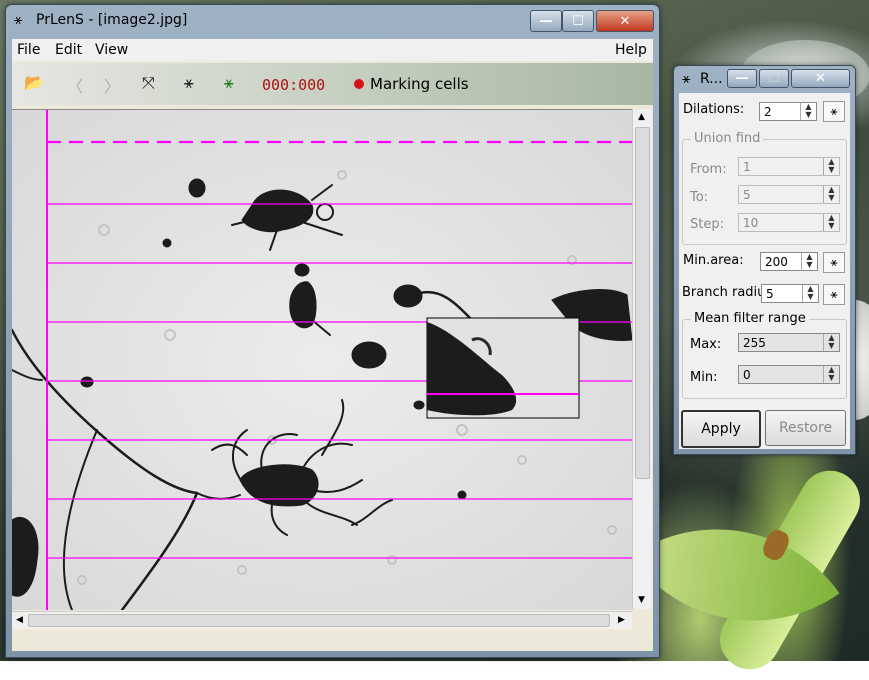 The height and width of the screenshot is (680, 869). I want to click on union-find-label: Union find, so click(727, 138).